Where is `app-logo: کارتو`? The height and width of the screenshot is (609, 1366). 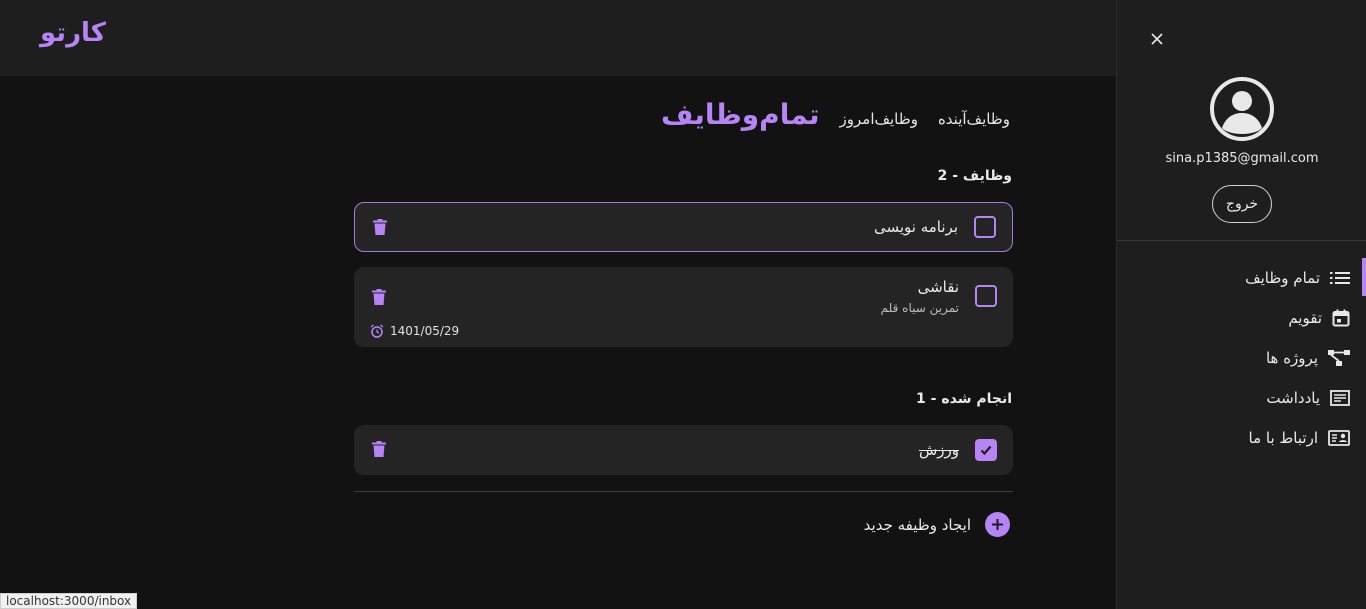 app-logo: کارتو is located at coordinates (73, 33).